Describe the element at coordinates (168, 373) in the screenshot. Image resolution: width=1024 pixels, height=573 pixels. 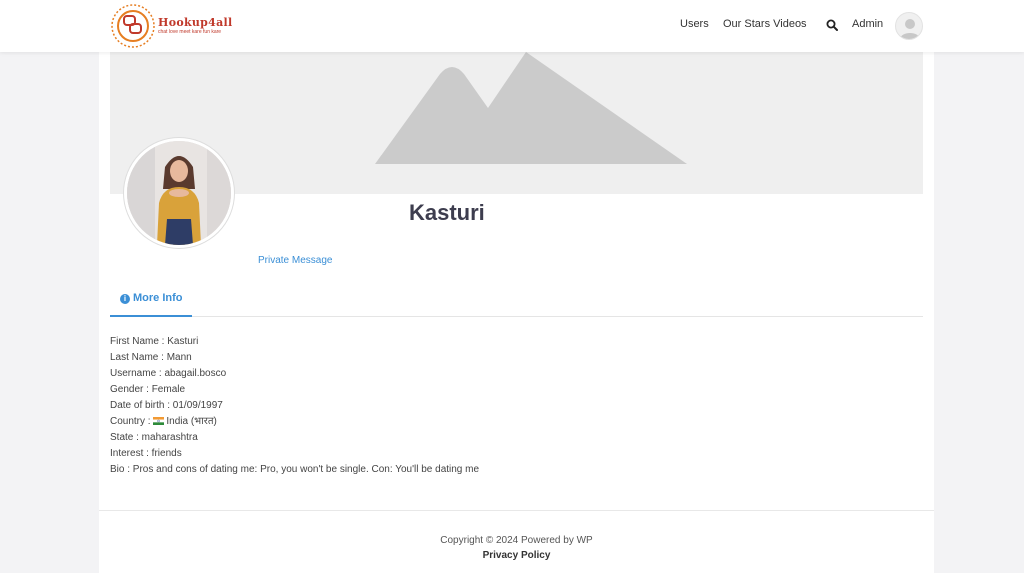
I see `info-username: Username : abagail.bosco` at that location.